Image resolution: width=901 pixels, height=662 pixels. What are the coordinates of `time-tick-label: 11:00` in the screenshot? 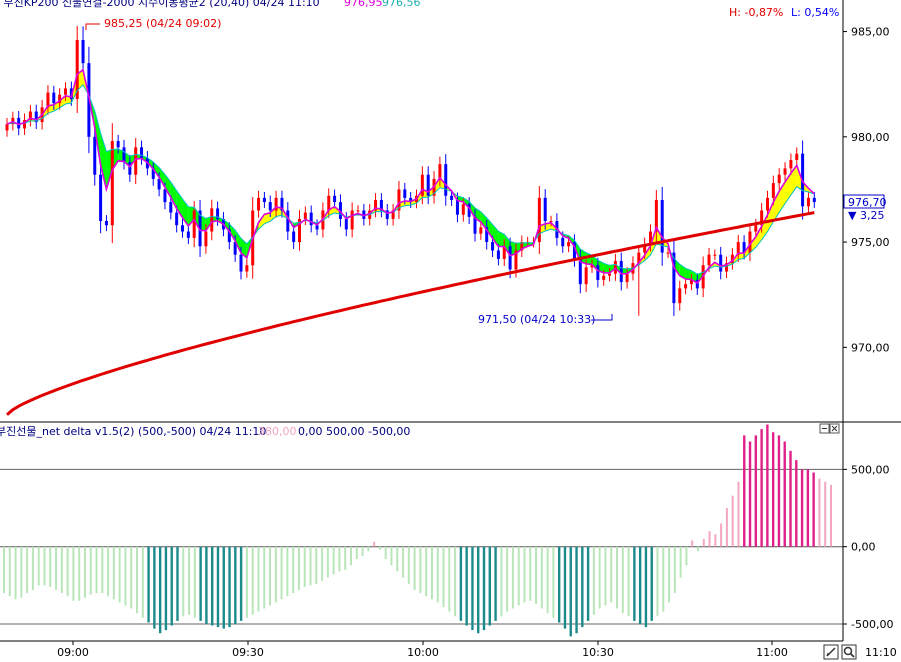 It's located at (772, 652).